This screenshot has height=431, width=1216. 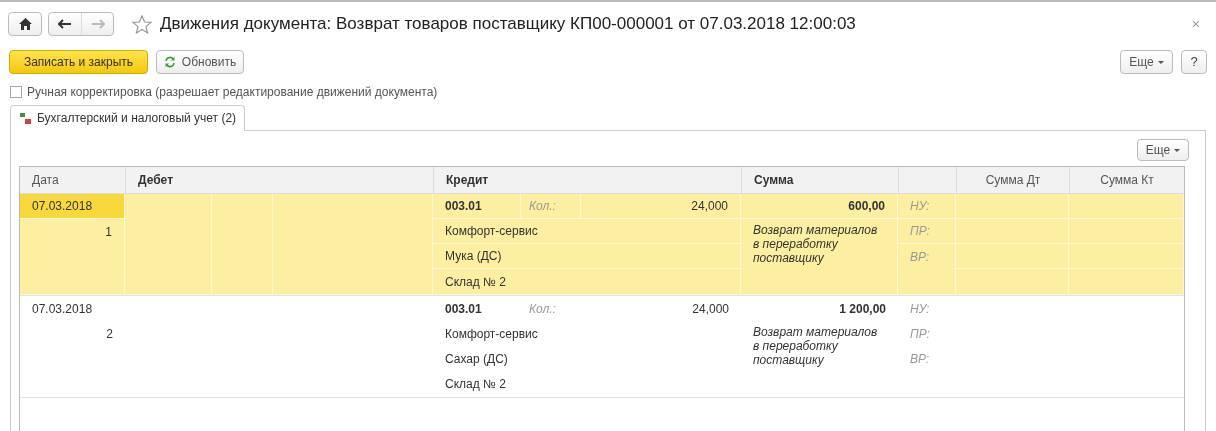 I want to click on manual-edit-checkbox, so click(x=16, y=92).